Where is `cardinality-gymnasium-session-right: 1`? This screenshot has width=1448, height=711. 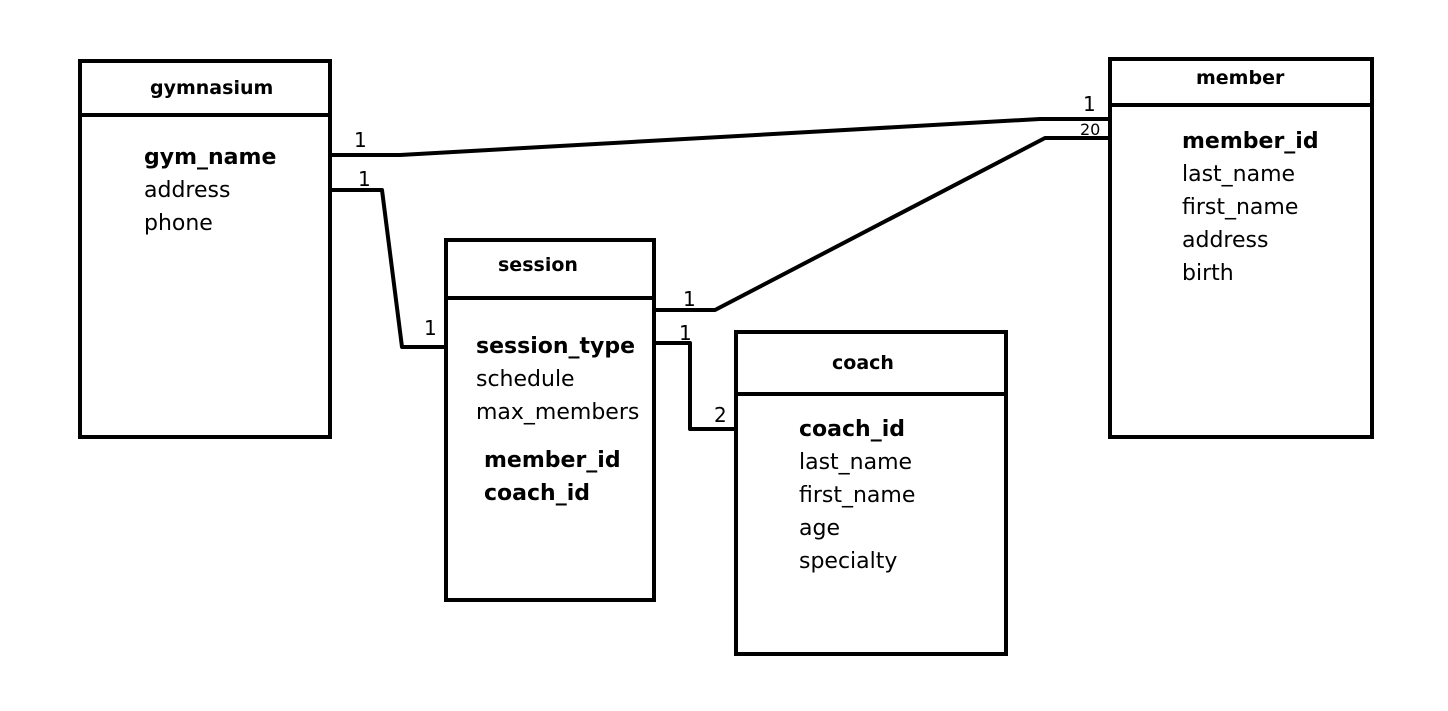 cardinality-gymnasium-session-right: 1 is located at coordinates (430, 328).